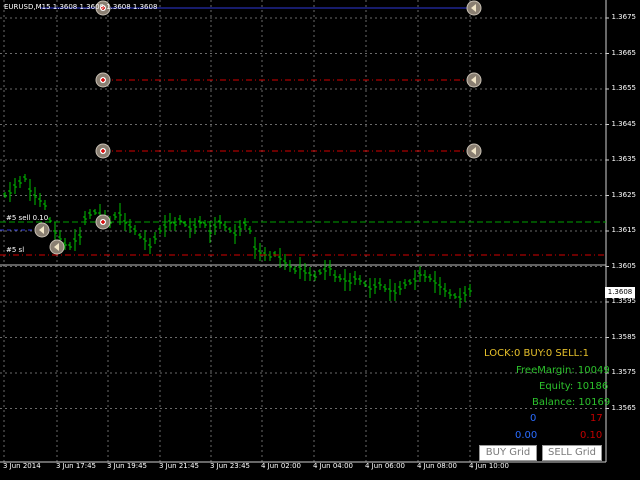  Describe the element at coordinates (596, 418) in the screenshot. I see `sell-count: 17` at that location.